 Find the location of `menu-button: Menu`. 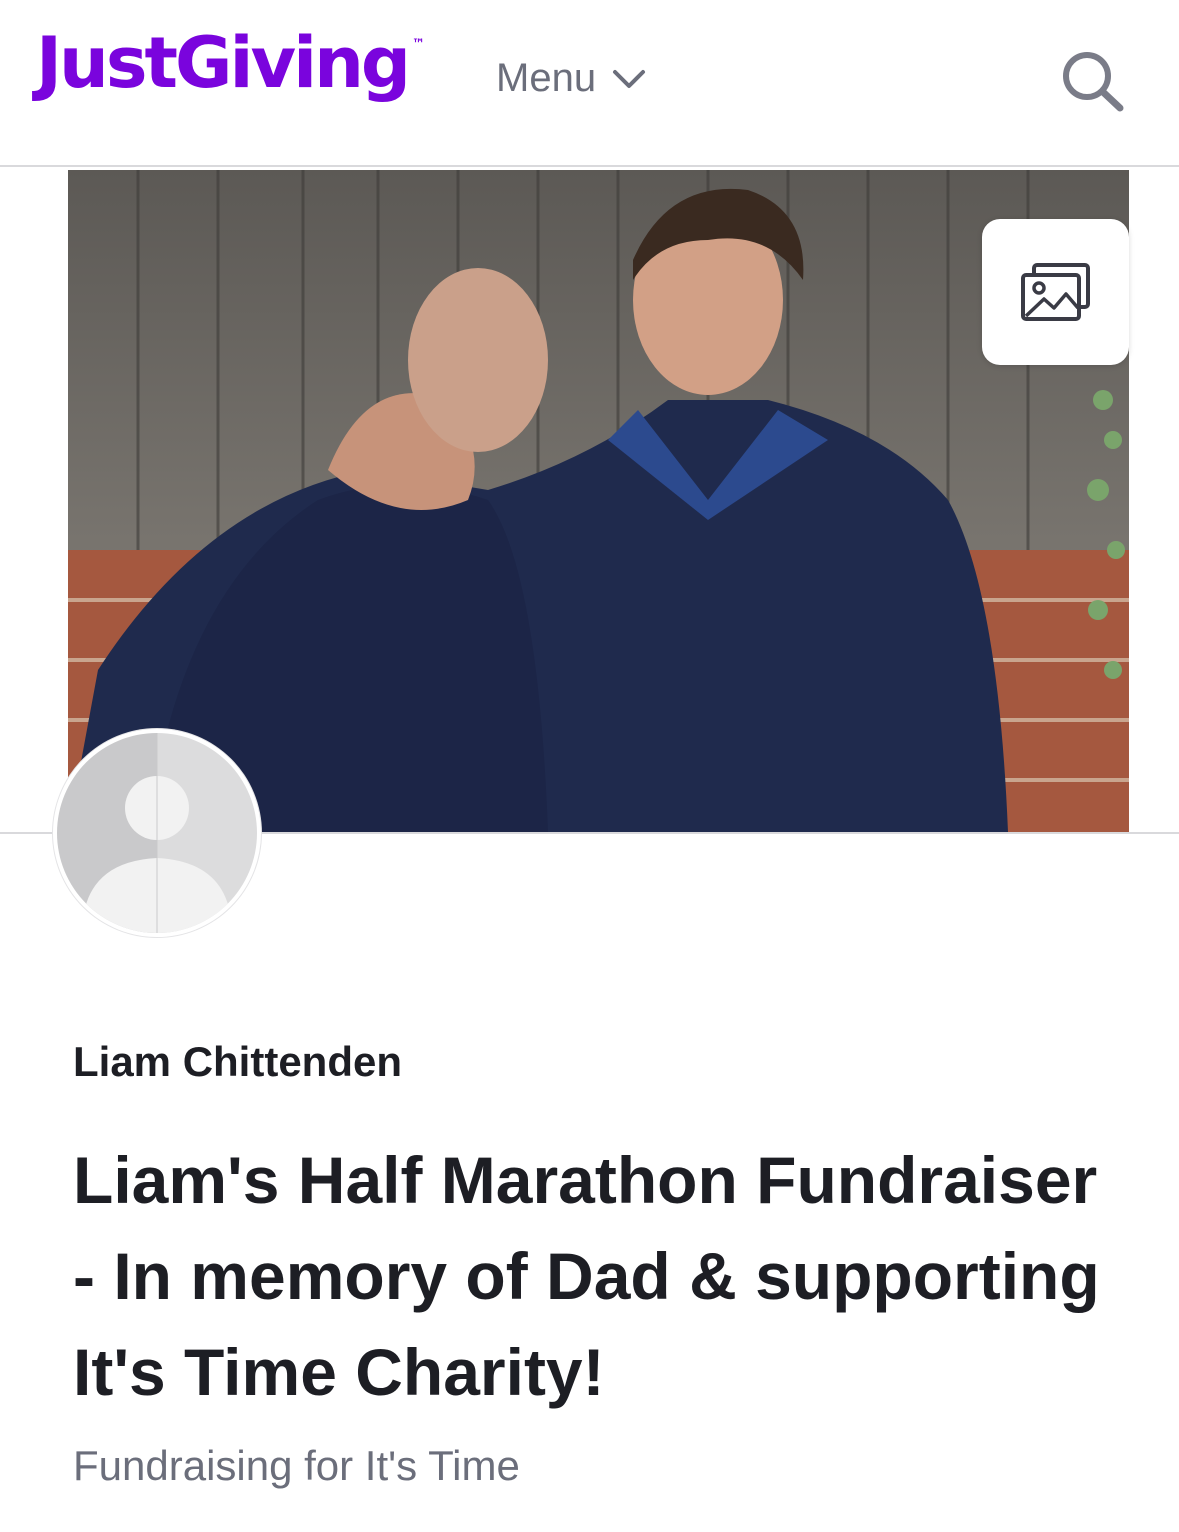

menu-button: Menu is located at coordinates (571, 78).